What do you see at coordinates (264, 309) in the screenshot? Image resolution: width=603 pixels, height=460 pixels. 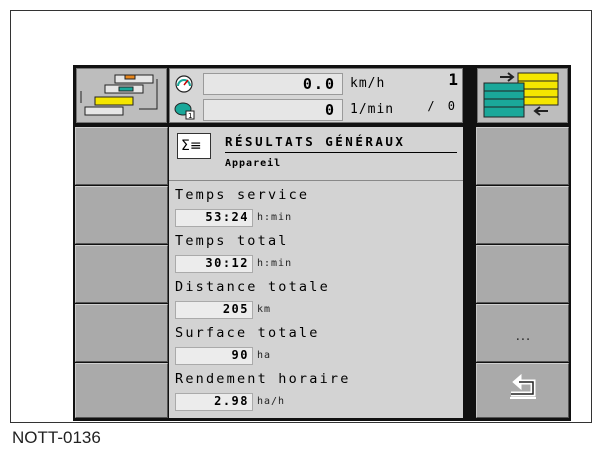 I see `stat-unit: km` at bounding box center [264, 309].